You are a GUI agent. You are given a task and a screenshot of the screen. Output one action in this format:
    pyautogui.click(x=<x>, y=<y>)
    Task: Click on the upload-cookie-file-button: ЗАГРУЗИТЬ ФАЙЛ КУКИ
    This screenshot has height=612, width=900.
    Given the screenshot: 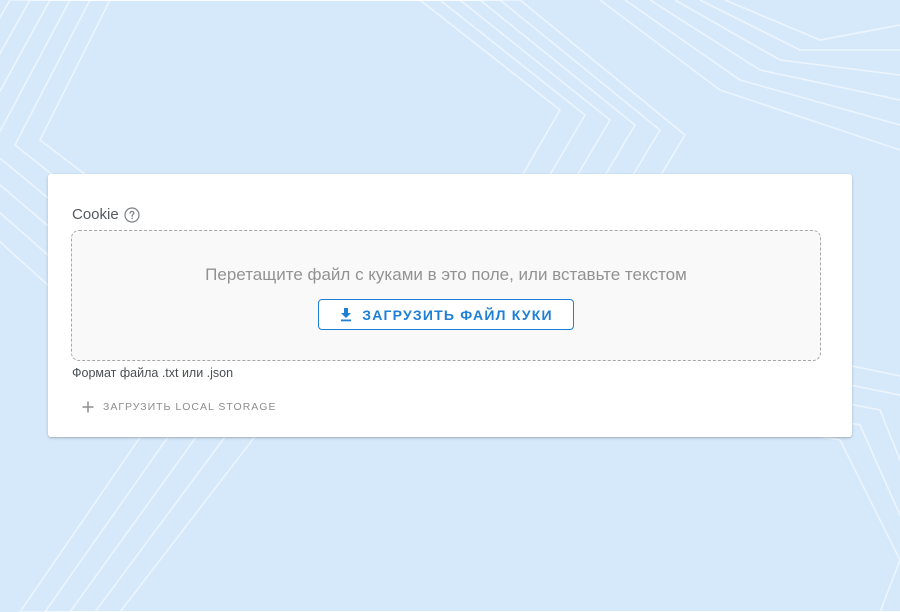 What is the action you would take?
    pyautogui.click(x=446, y=314)
    